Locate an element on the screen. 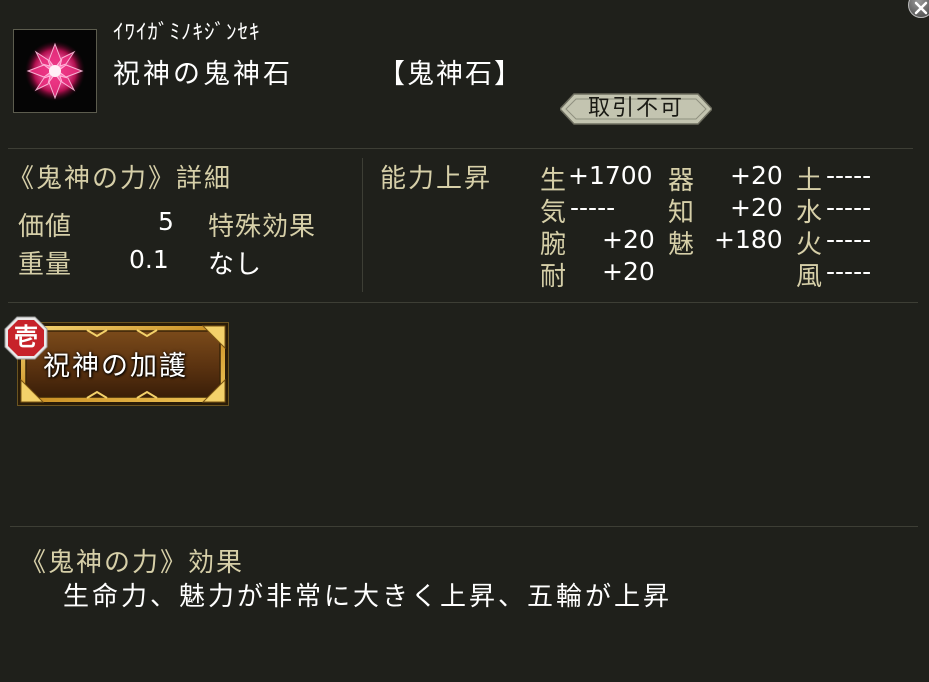 The width and height of the screenshot is (929, 682). item-type: 【鬼神石】 is located at coordinates (450, 74).